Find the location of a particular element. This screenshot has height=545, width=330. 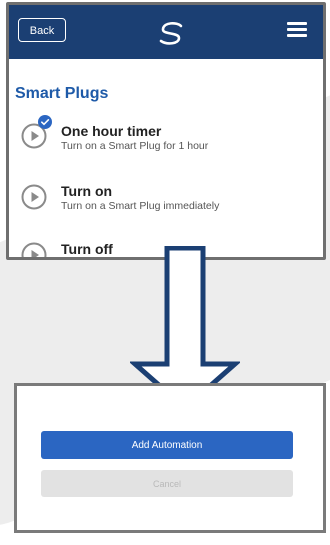

section-title: Smart Plugs is located at coordinates (62, 93).